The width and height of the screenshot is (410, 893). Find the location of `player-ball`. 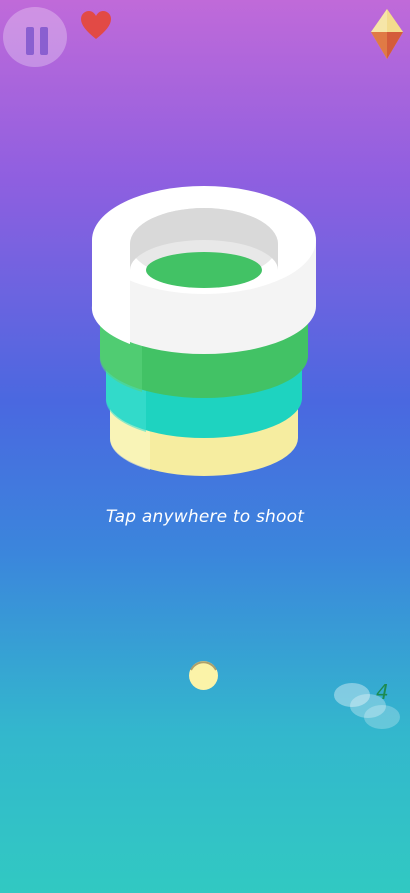

player-ball is located at coordinates (203, 675).